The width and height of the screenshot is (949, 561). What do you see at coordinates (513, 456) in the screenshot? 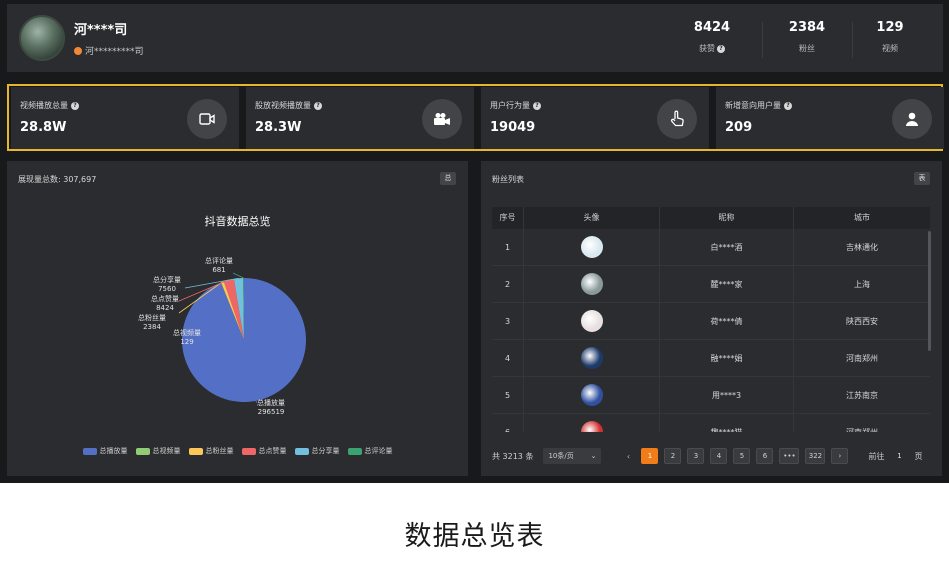
I see `pagination-total: 共 3213 条` at bounding box center [513, 456].